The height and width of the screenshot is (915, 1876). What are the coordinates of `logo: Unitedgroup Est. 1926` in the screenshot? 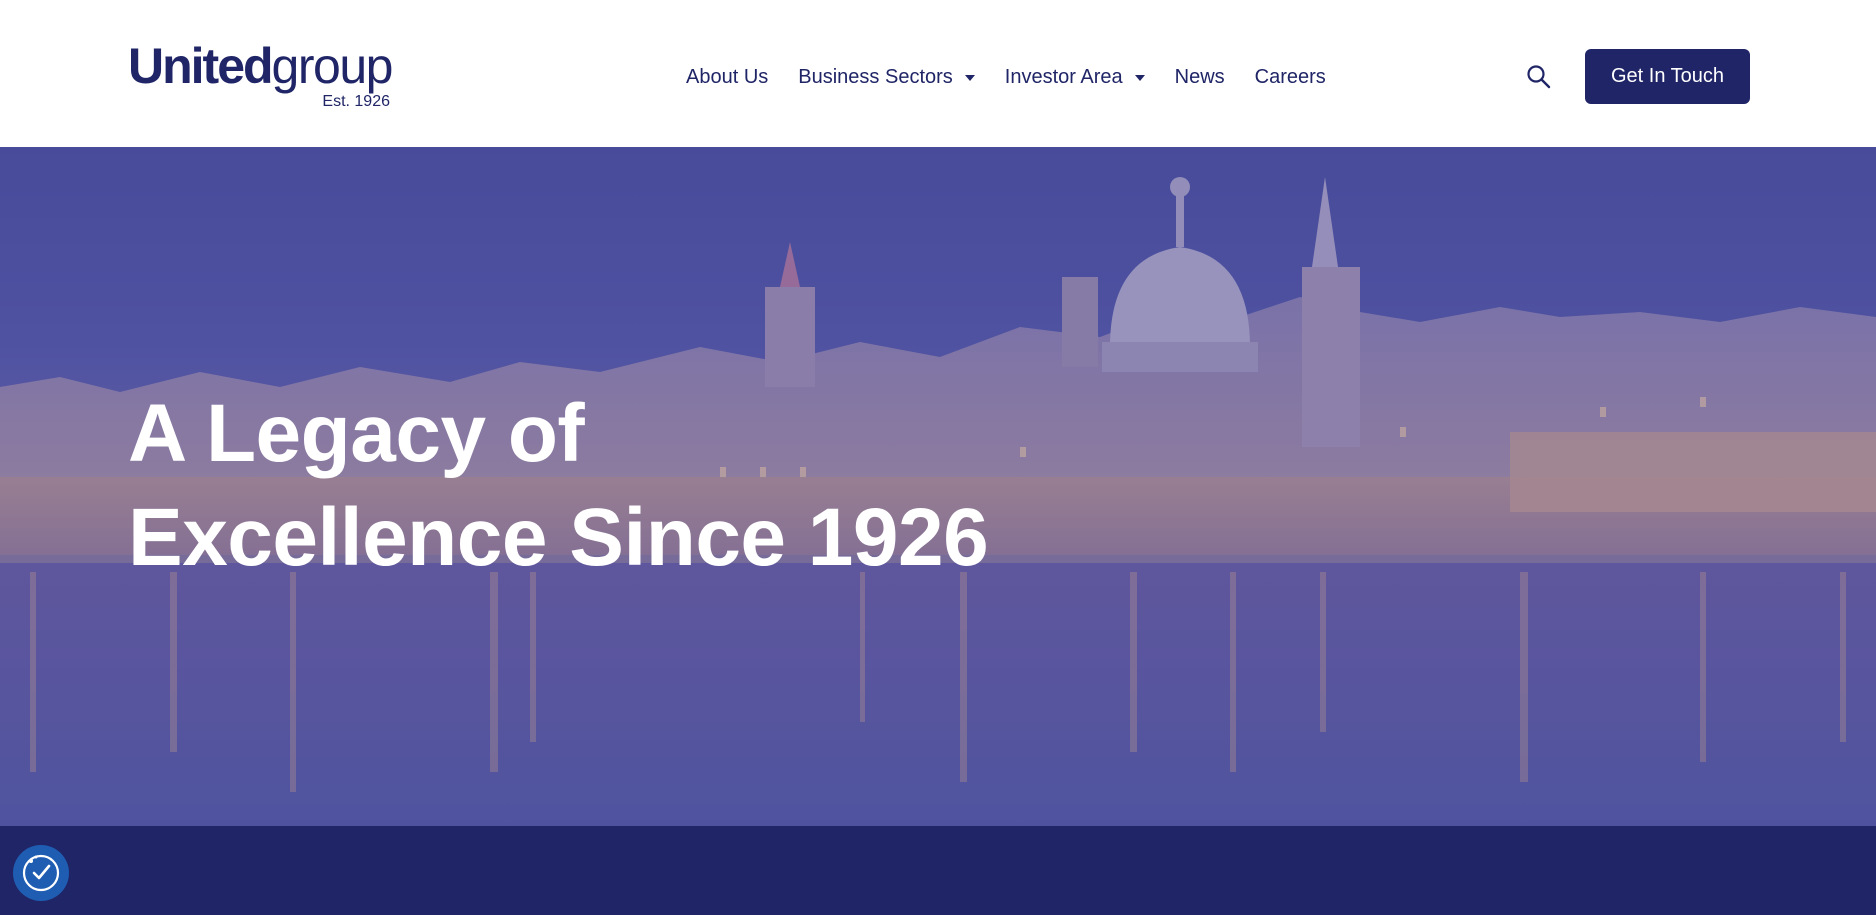 It's located at (263, 76).